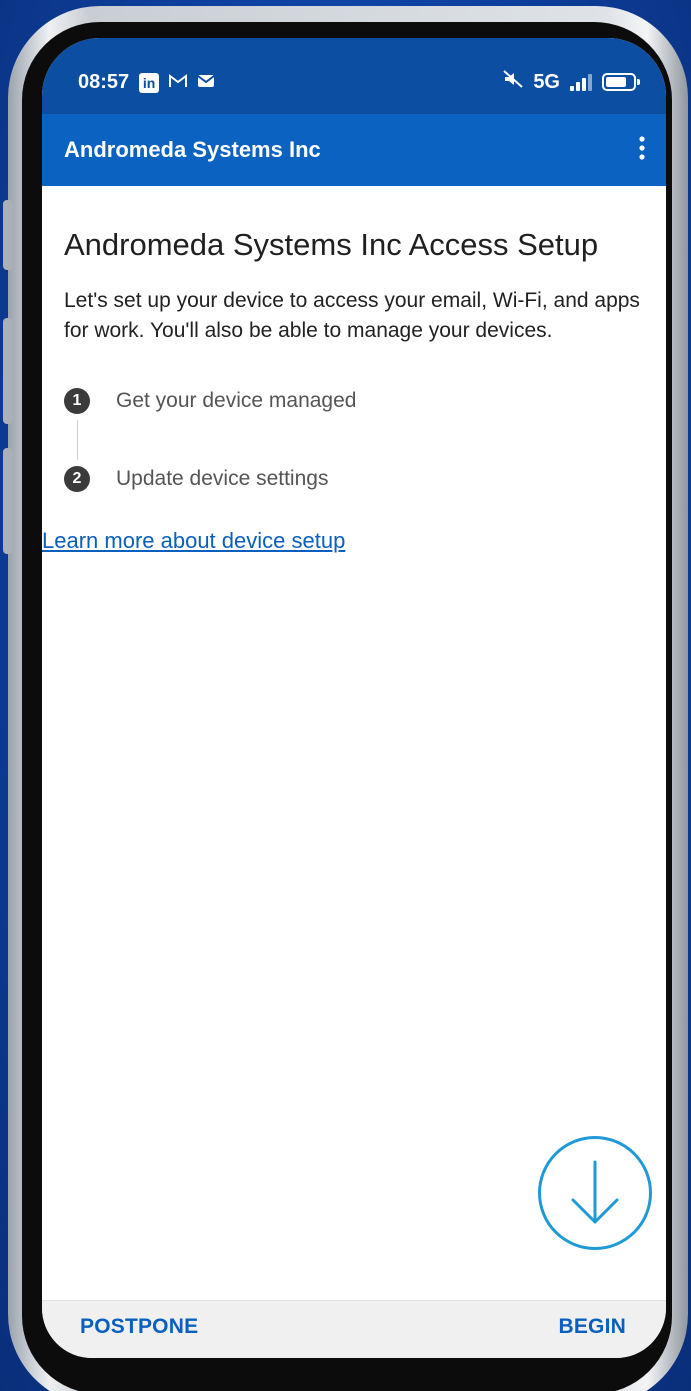  Describe the element at coordinates (343, 541) in the screenshot. I see `learn-more-link: Learn more about device setup` at that location.